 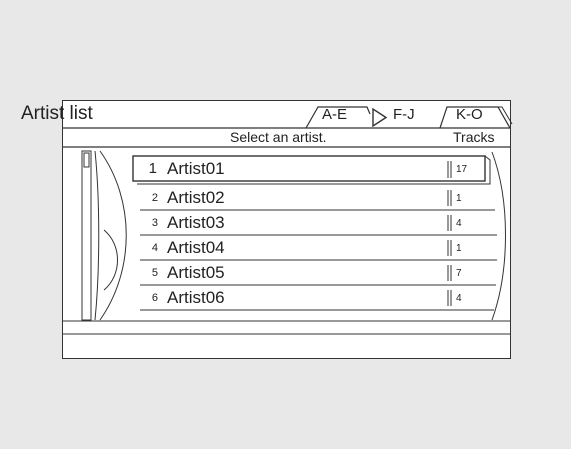 What do you see at coordinates (498, 236) in the screenshot?
I see `carousel-right-curve` at bounding box center [498, 236].